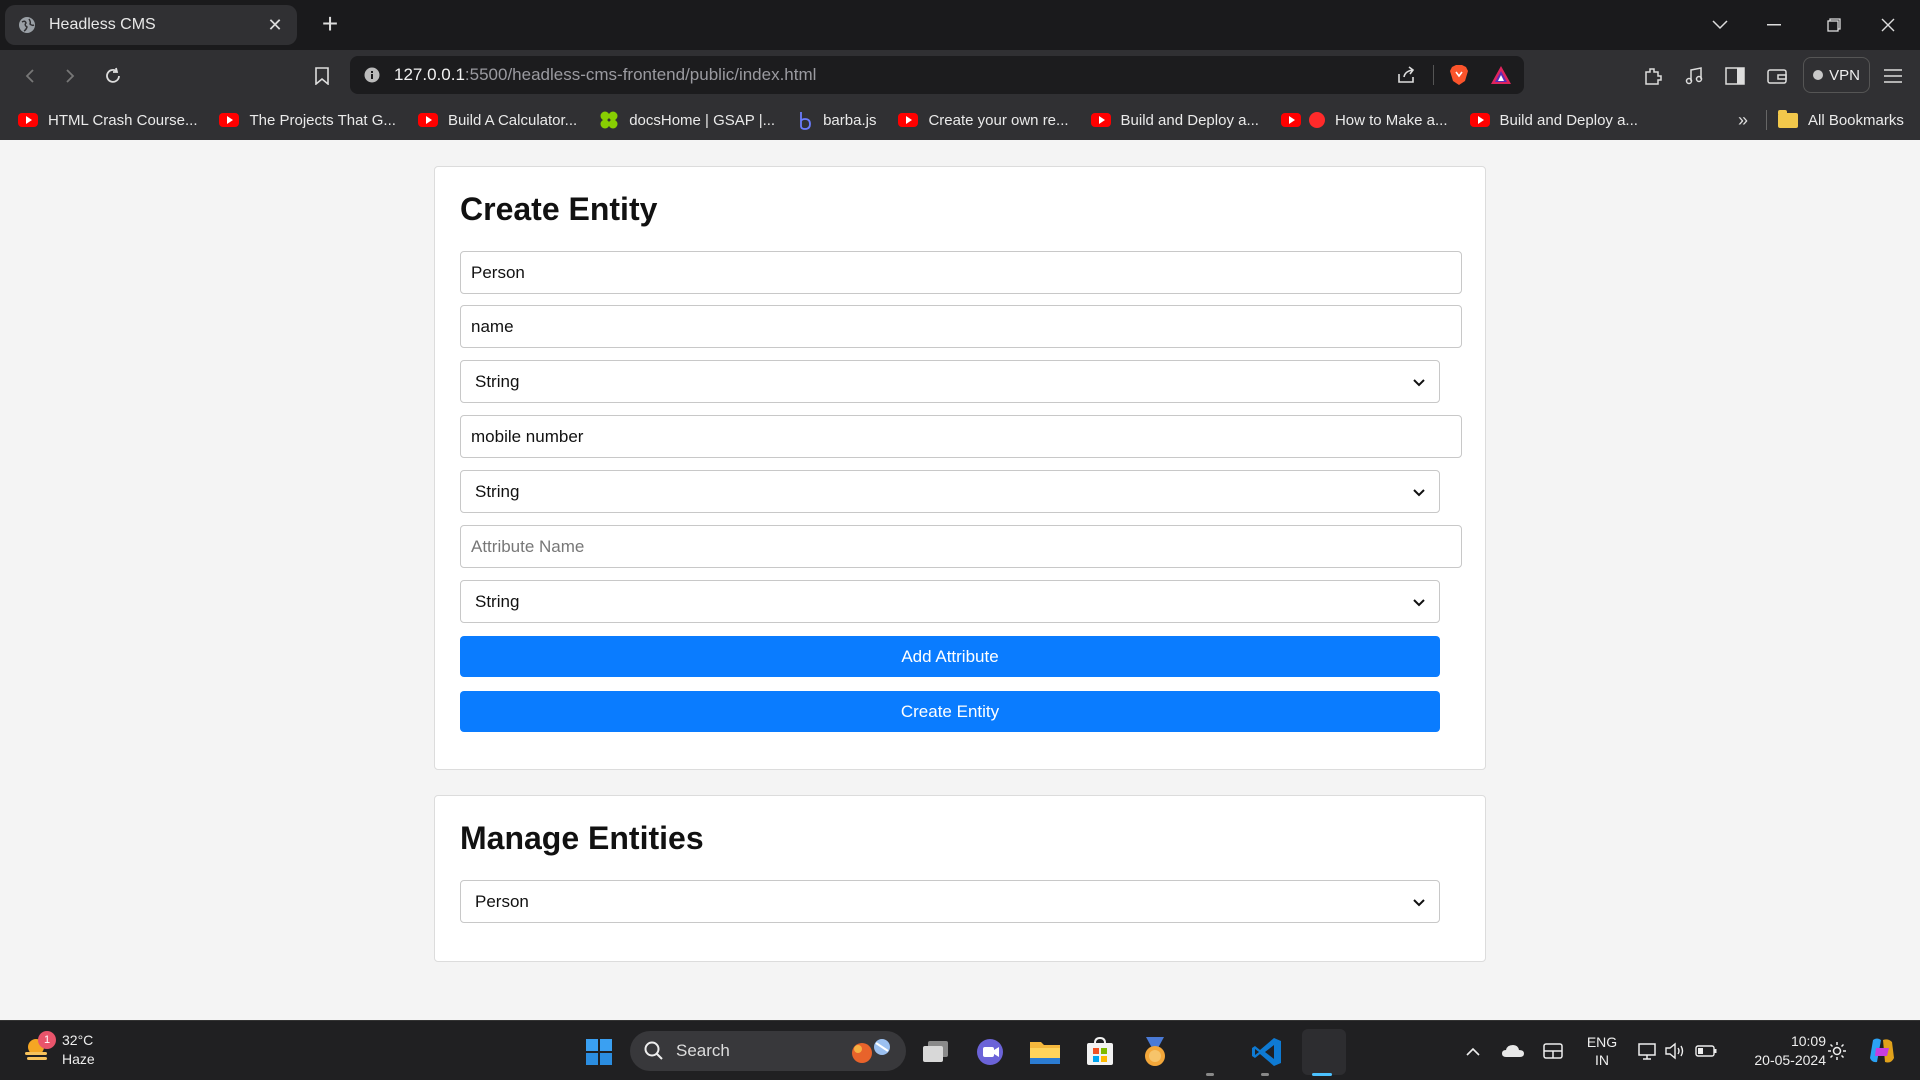 This screenshot has width=1920, height=1080. Describe the element at coordinates (78, 1059) in the screenshot. I see `weather-description: Haze` at that location.